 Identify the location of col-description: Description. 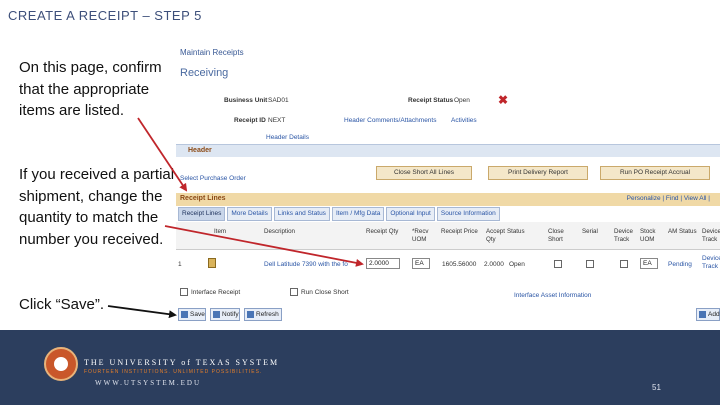
(279, 231).